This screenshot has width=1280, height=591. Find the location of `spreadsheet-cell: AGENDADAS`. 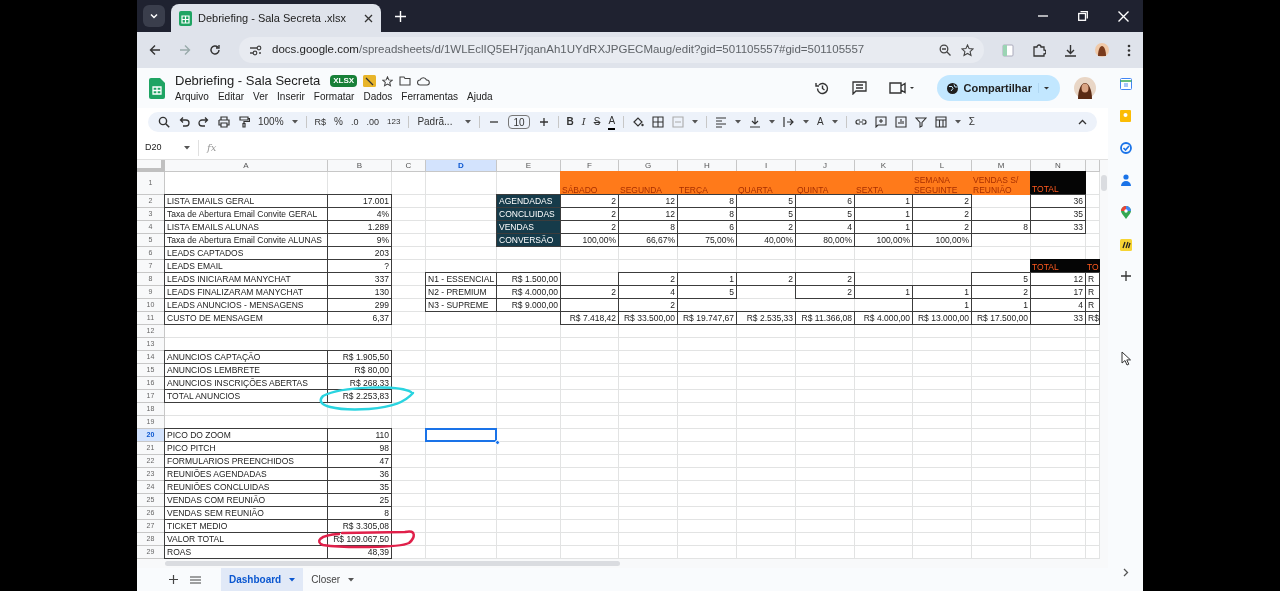

spreadsheet-cell: AGENDADAS is located at coordinates (528, 201).